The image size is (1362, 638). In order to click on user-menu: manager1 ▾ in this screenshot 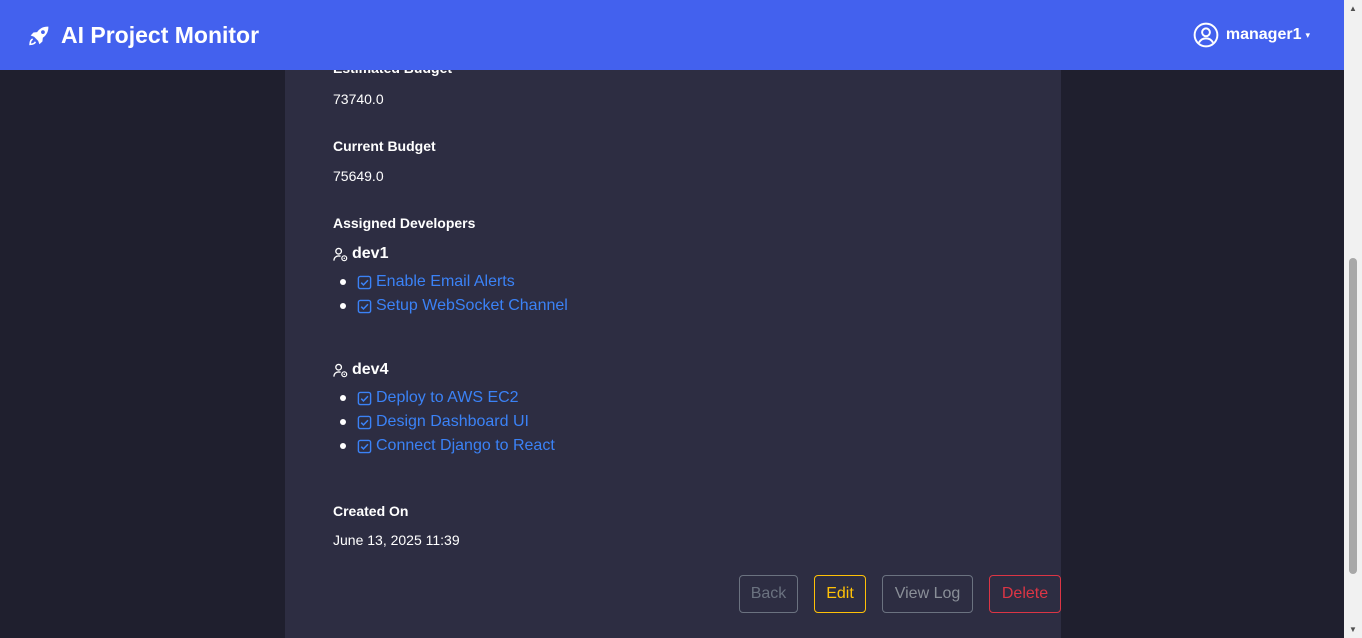, I will do `click(1251, 35)`.